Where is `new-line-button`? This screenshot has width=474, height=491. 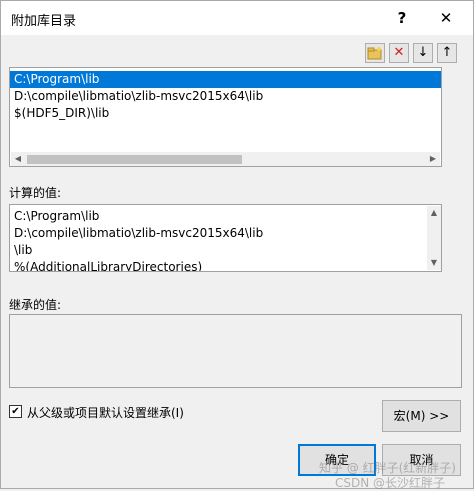
new-line-button is located at coordinates (375, 53).